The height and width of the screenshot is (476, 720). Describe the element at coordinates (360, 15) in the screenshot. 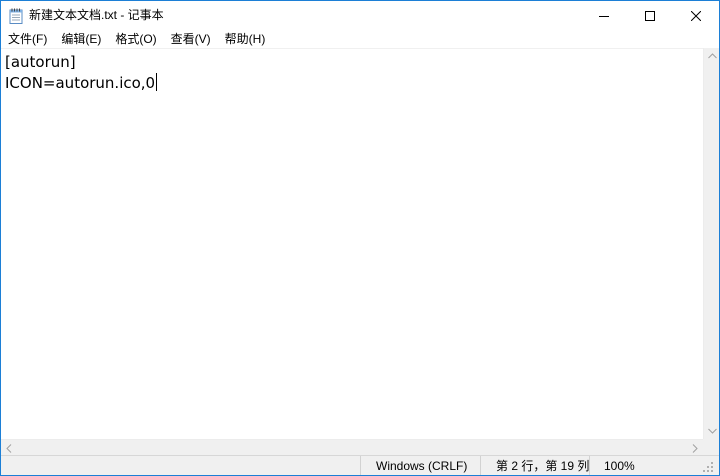

I see `title-bar: 新建文本文档.txt - 记事本` at that location.